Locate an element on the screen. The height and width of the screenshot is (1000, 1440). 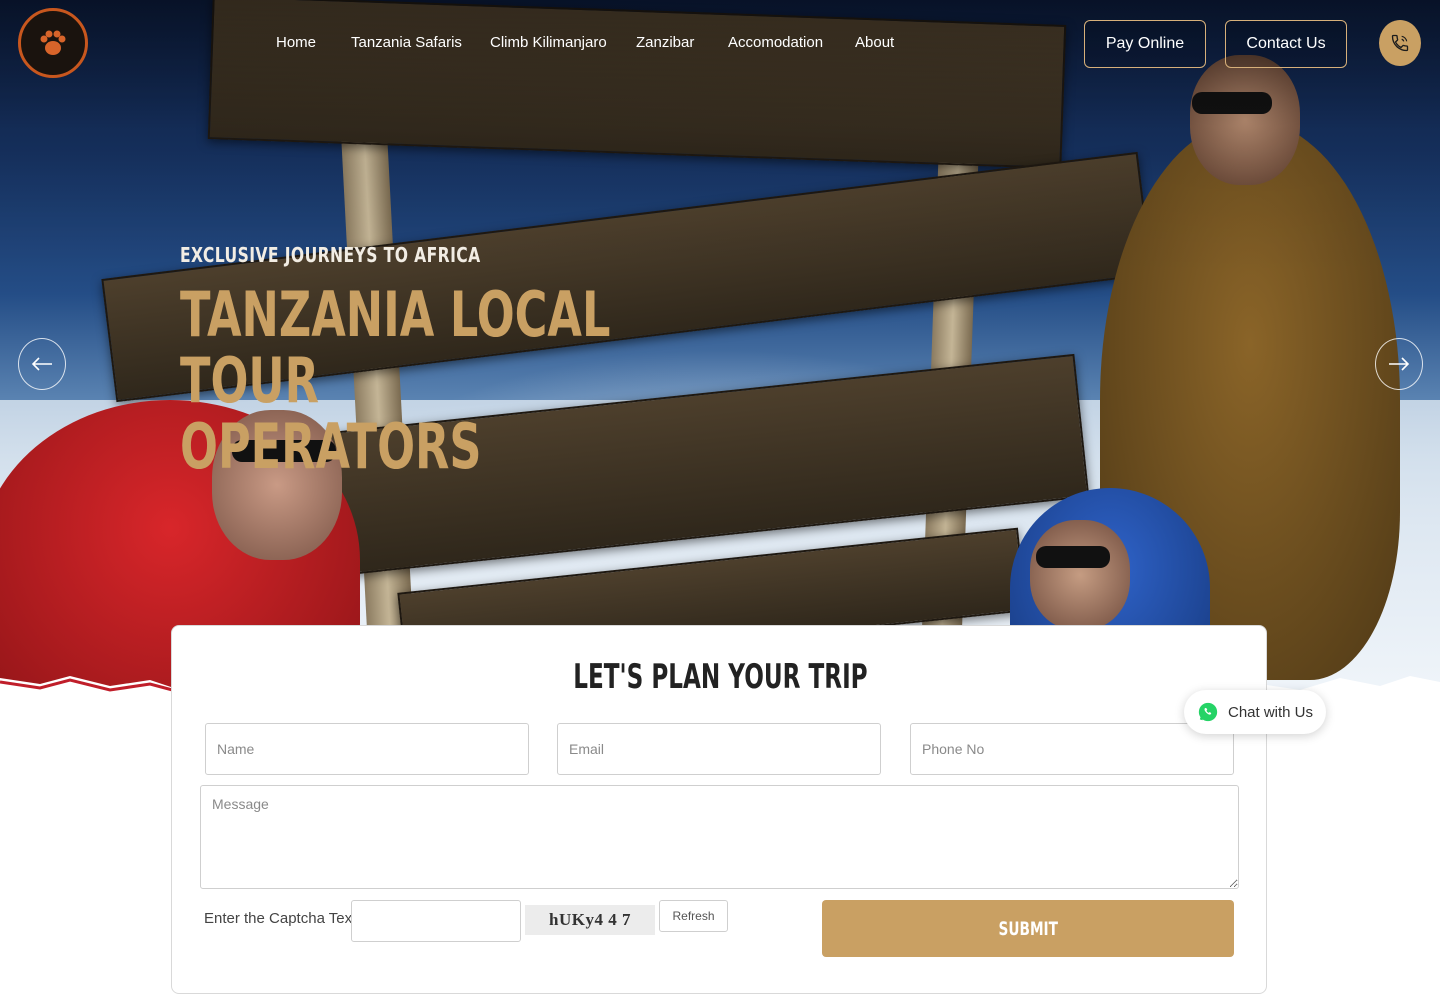
slider-next-button is located at coordinates (1399, 364).